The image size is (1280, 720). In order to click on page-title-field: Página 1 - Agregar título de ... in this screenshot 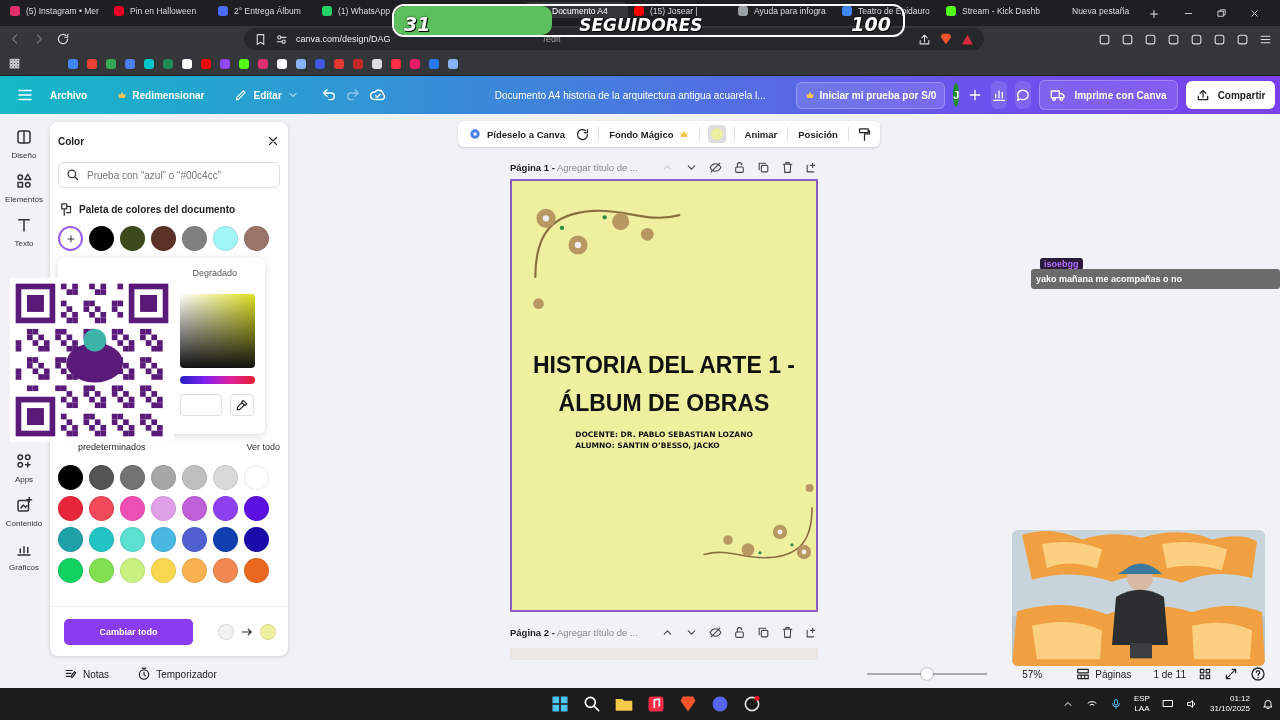, I will do `click(574, 167)`.